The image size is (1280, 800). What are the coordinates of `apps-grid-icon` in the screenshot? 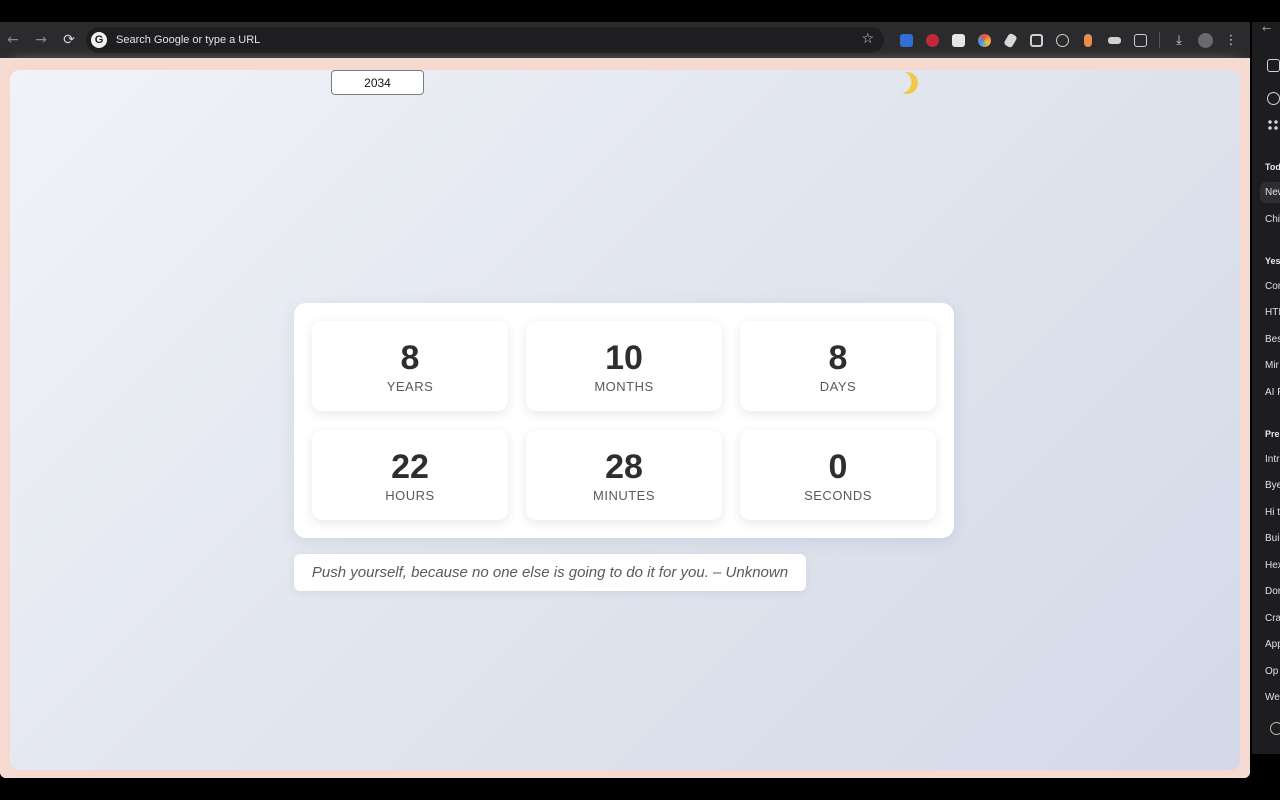 It's located at (1273, 125).